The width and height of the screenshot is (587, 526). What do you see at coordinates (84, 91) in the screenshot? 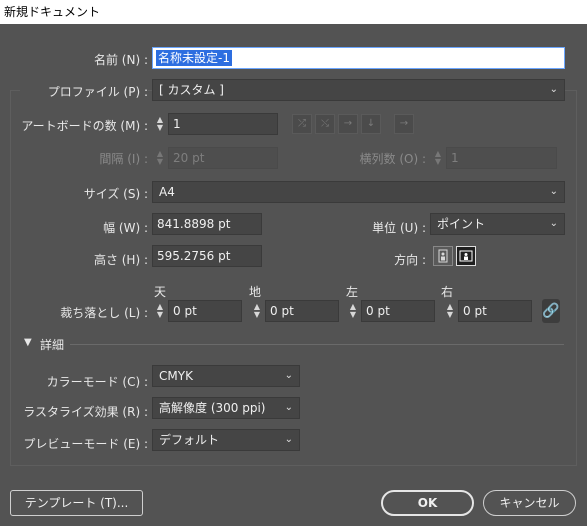
I see `profile-label: プロファイル (P) :` at bounding box center [84, 91].